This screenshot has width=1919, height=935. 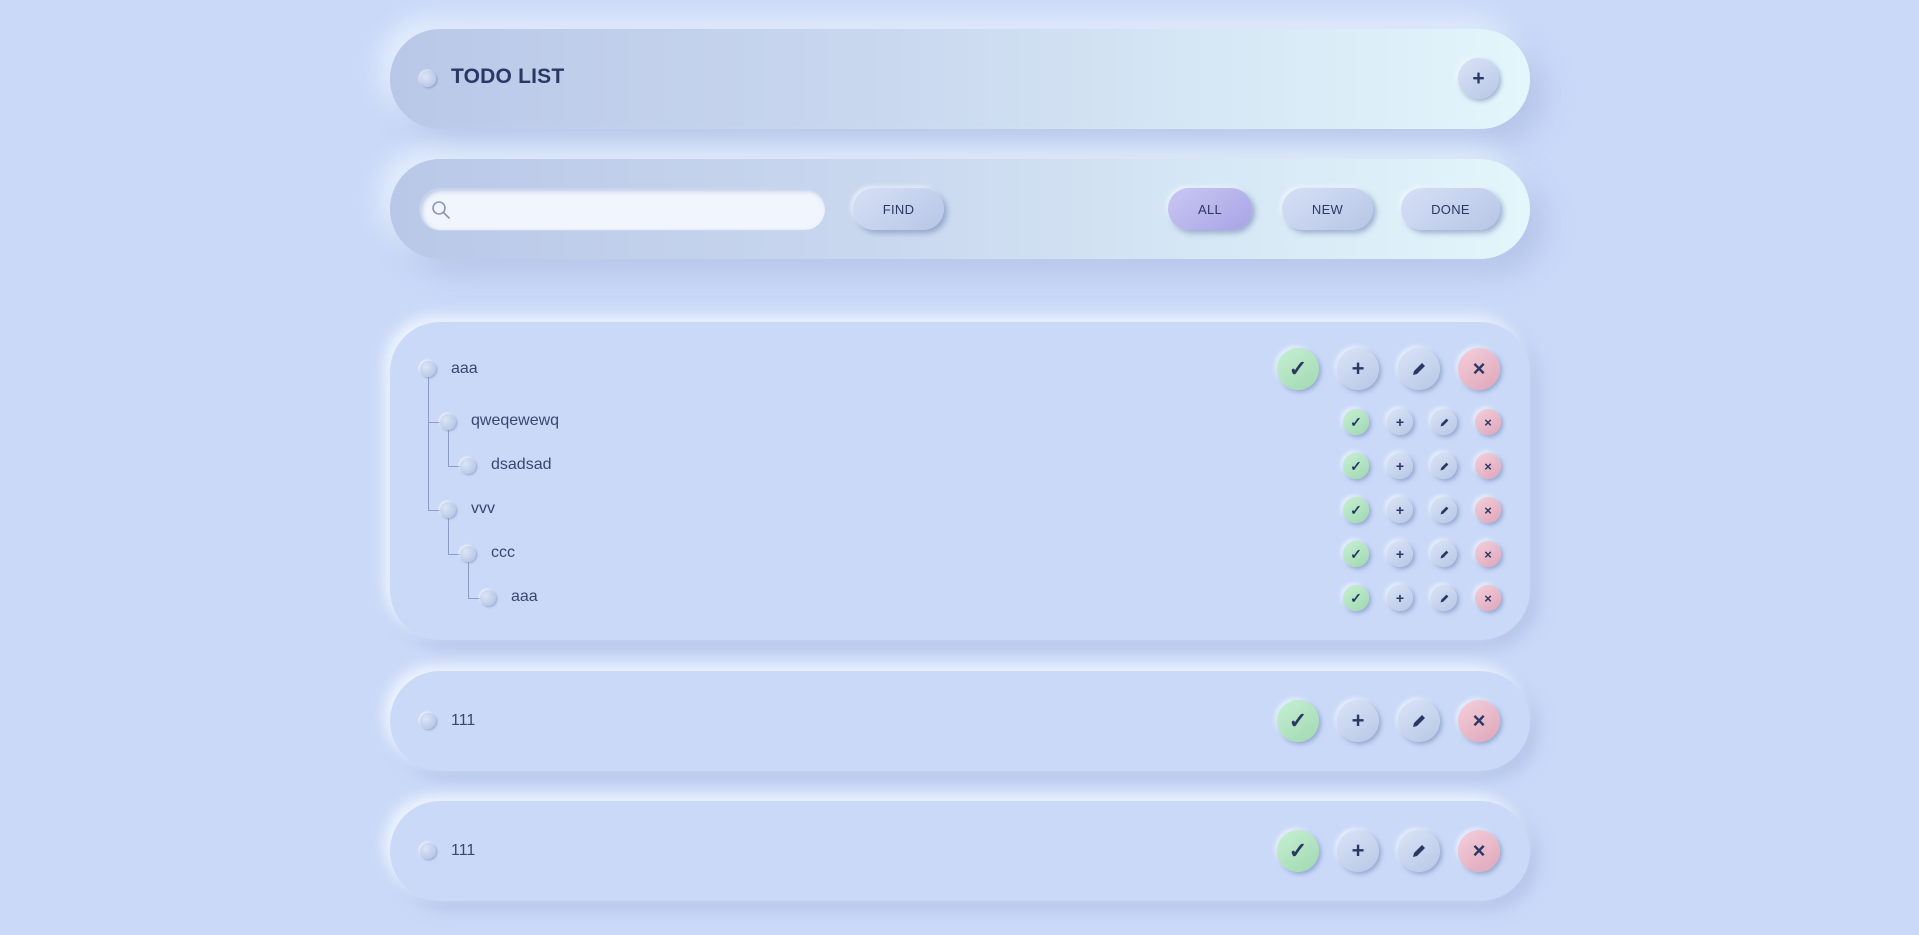 What do you see at coordinates (1210, 209) in the screenshot?
I see `filter-all-button: ALL` at bounding box center [1210, 209].